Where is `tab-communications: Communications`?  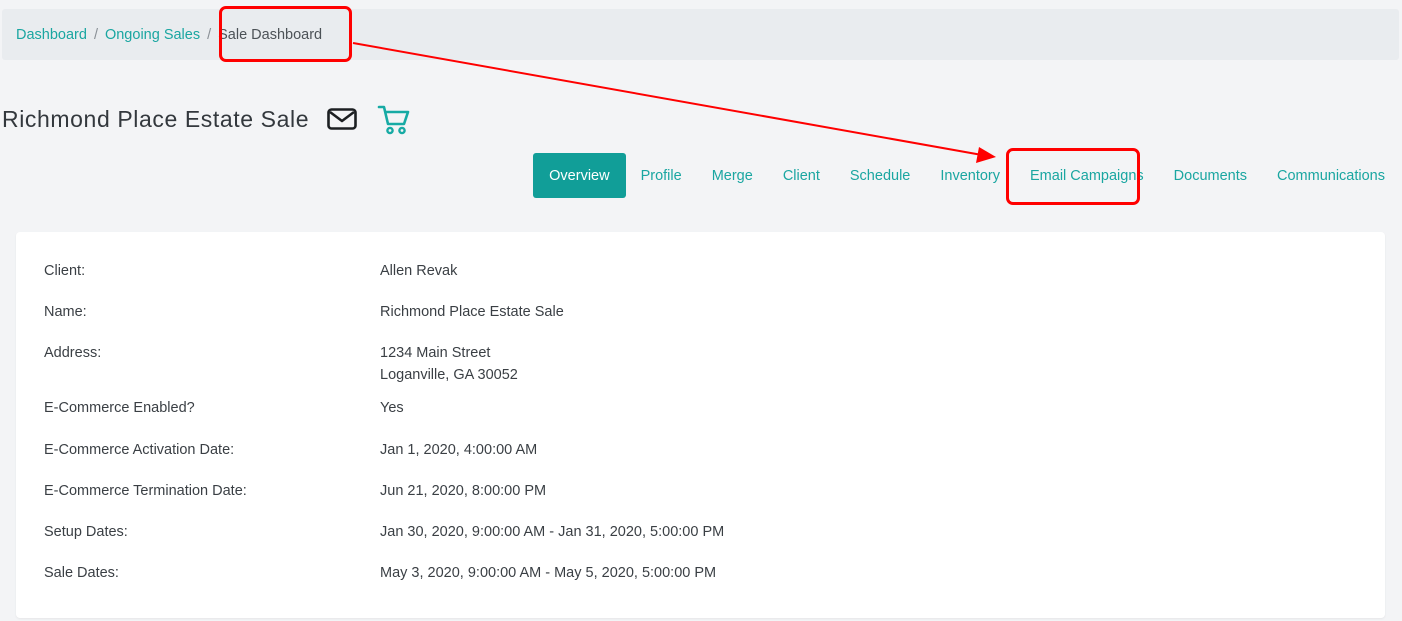 tab-communications: Communications is located at coordinates (1331, 175).